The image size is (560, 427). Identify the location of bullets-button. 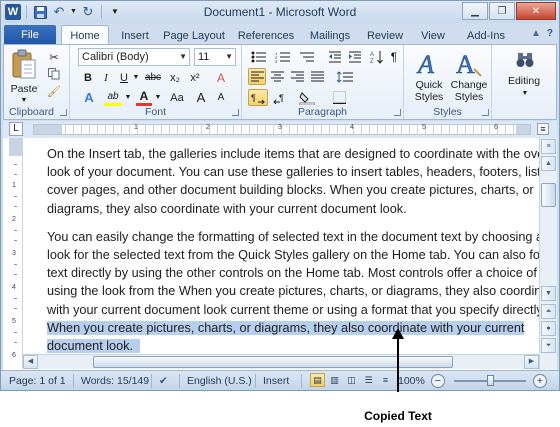
(259, 56).